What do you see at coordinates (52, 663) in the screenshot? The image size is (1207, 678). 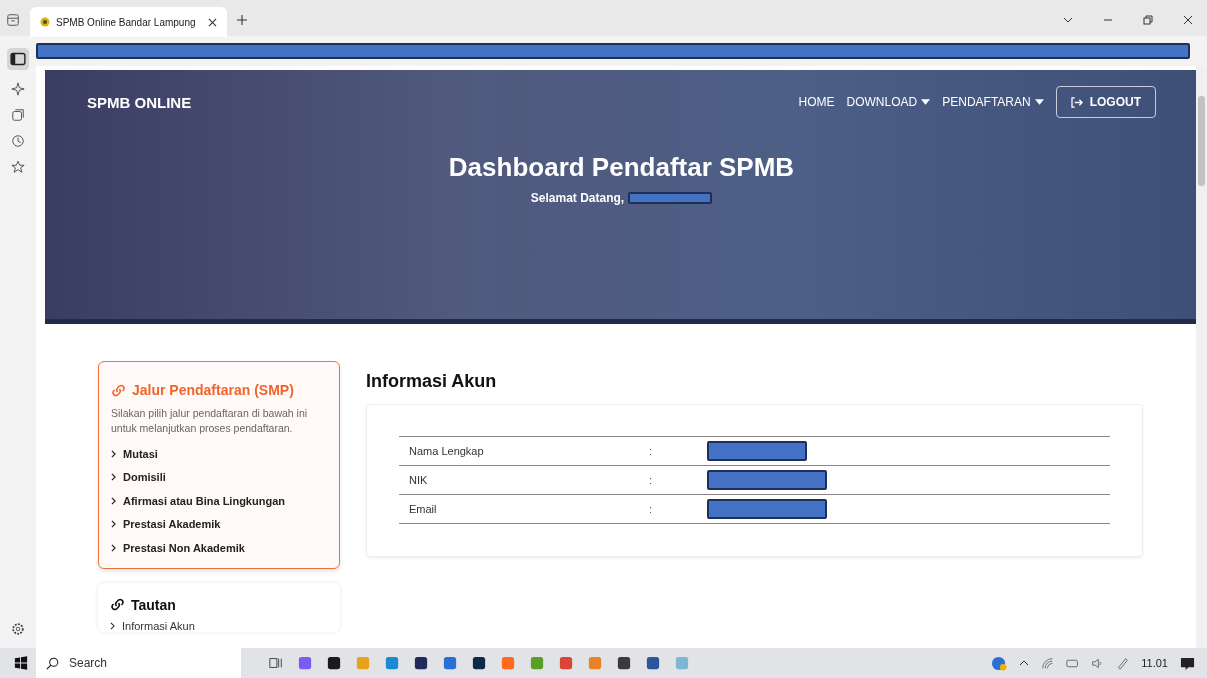 I see `search-icon` at bounding box center [52, 663].